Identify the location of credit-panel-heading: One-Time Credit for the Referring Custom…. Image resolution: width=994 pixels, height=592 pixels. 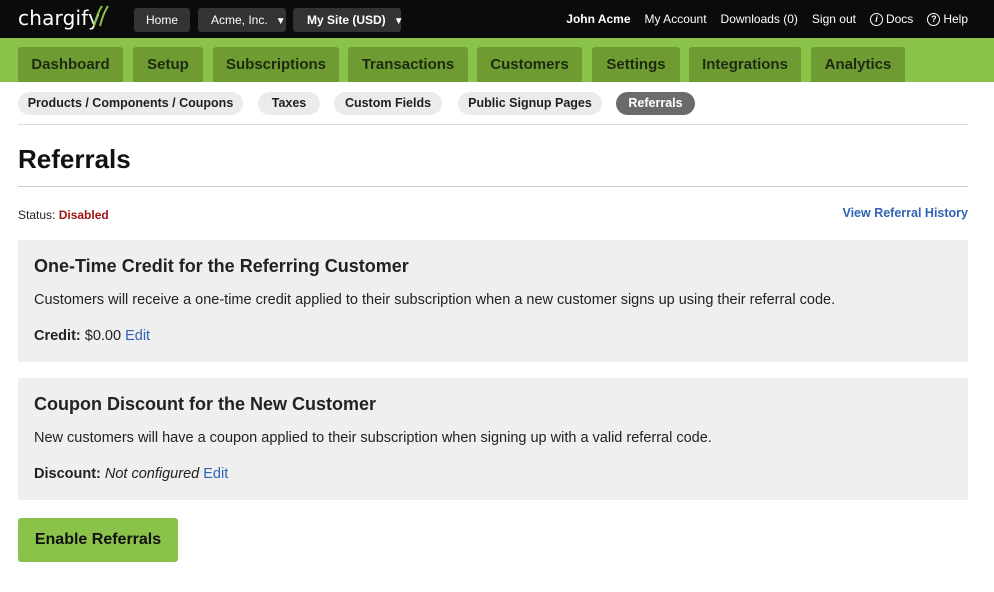
(221, 266).